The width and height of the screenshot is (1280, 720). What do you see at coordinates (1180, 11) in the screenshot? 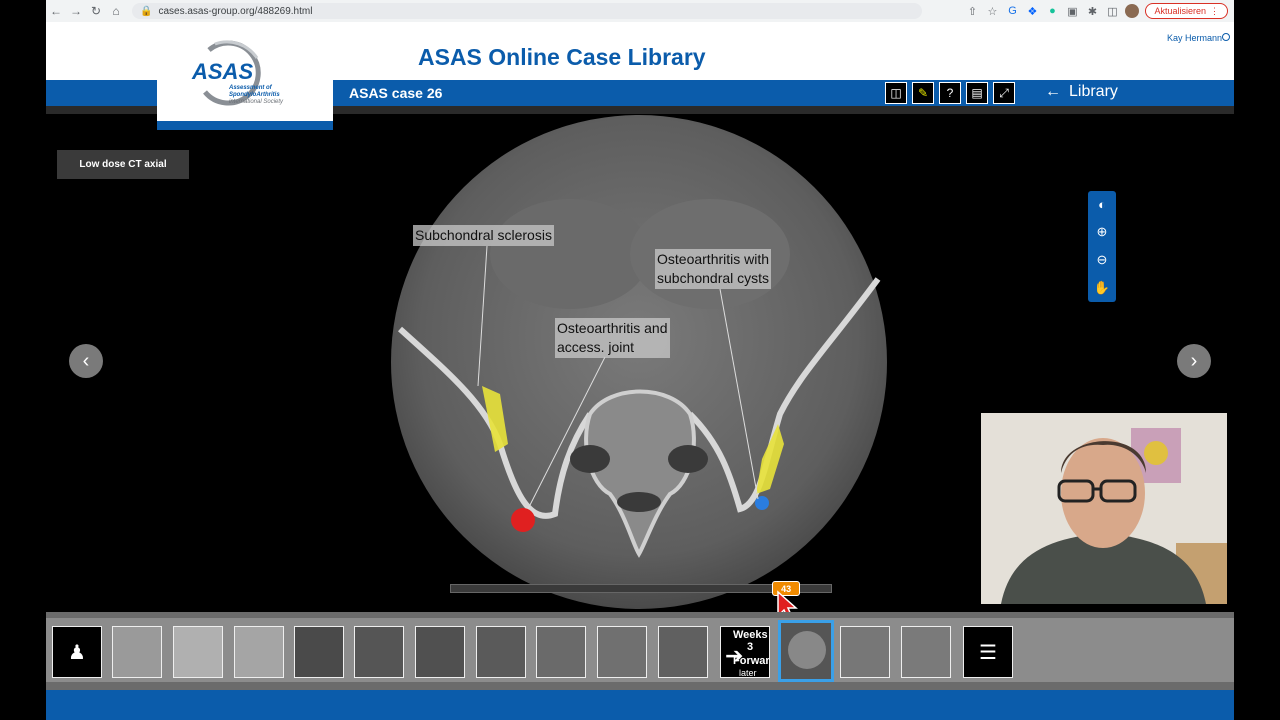
I see `update-label: Aktualisieren` at bounding box center [1180, 11].